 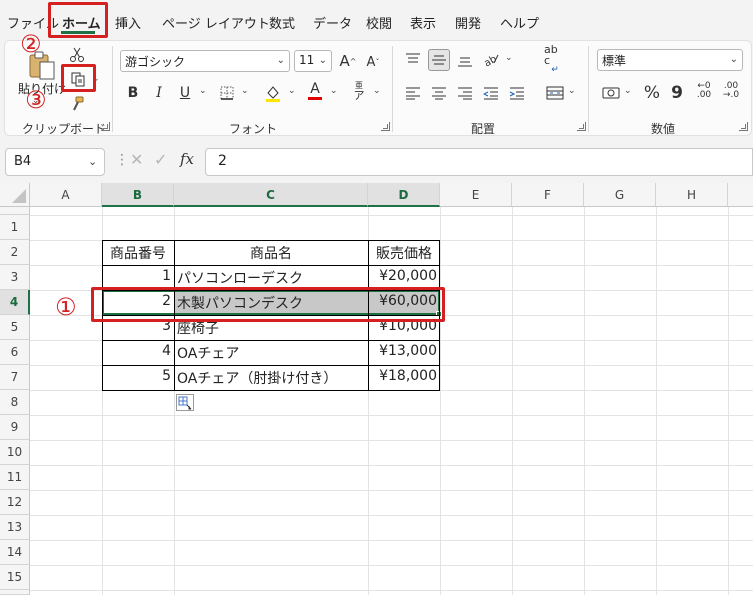 I want to click on shrink-font-button: Aˇ, so click(x=373, y=62).